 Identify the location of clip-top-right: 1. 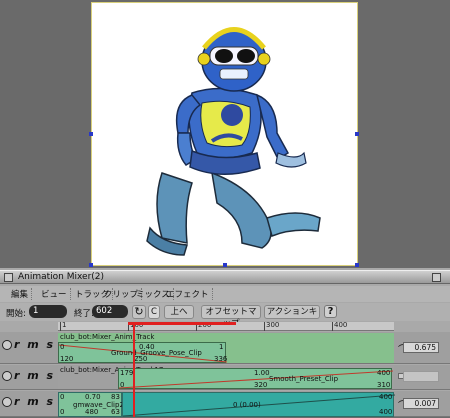
(221, 347).